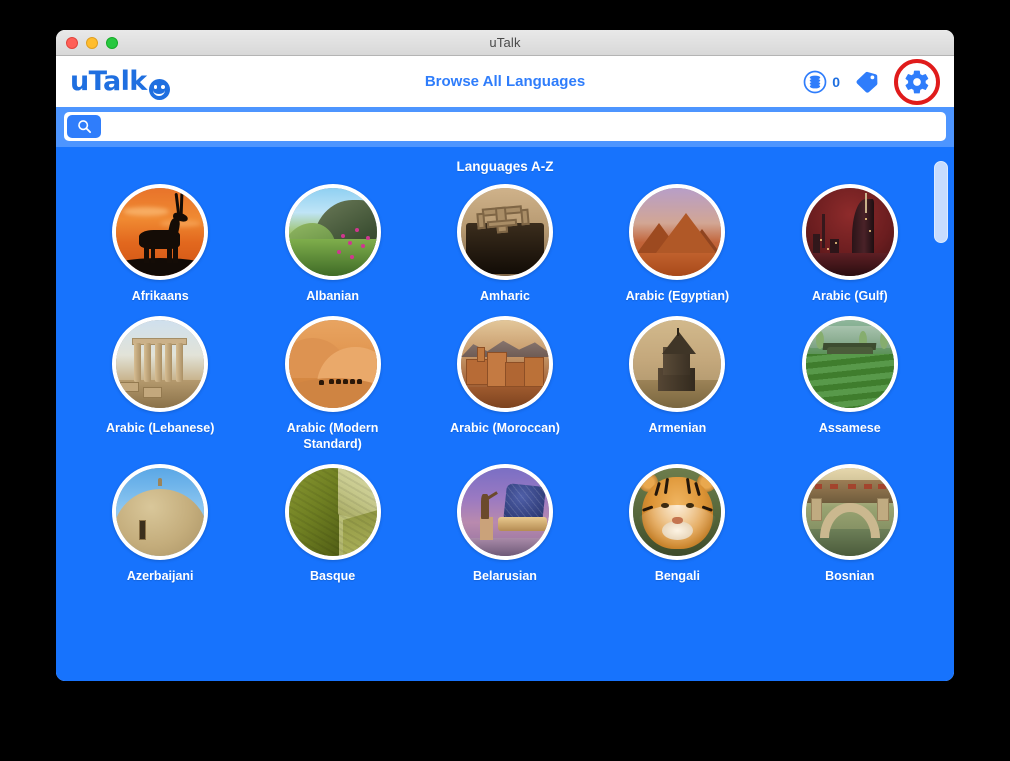 This screenshot has height=761, width=1010. I want to click on language-tile: Afrikaans, so click(160, 244).